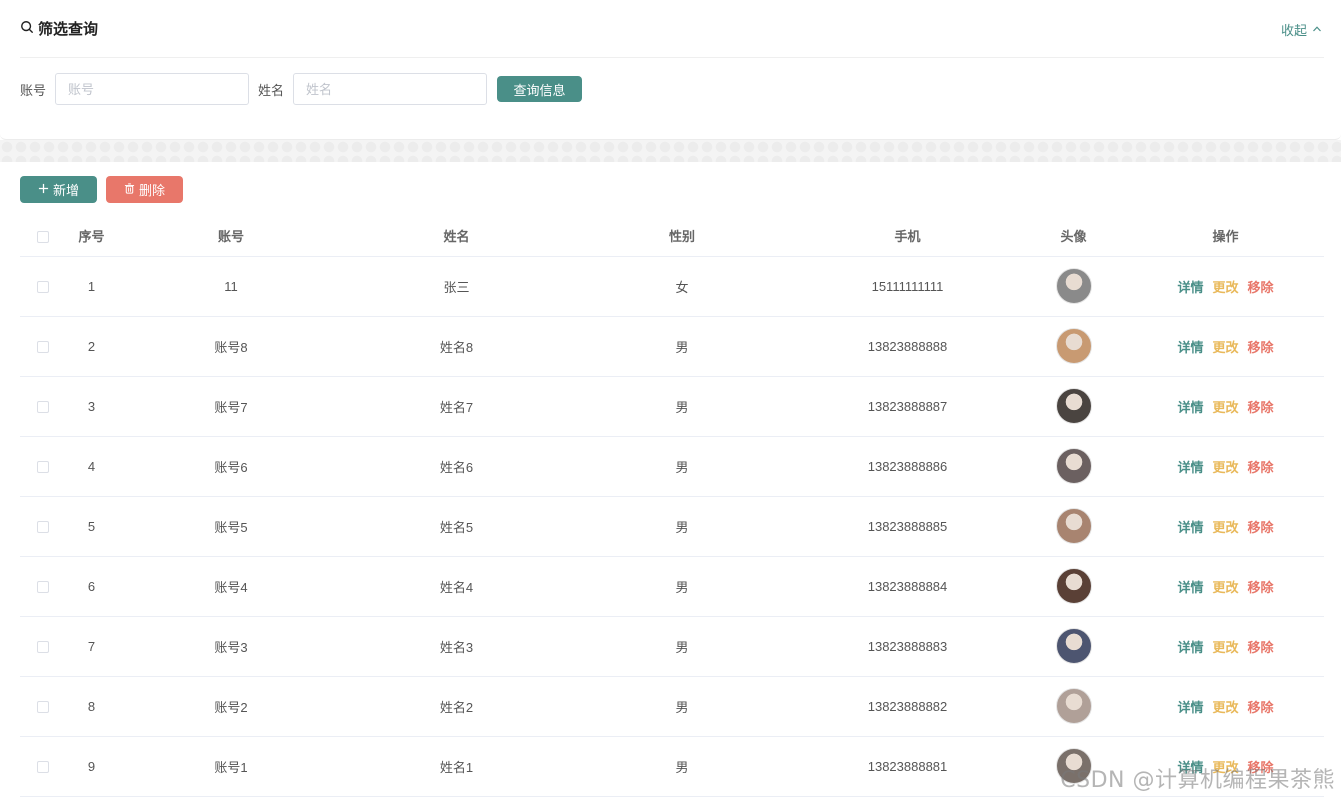 The height and width of the screenshot is (800, 1341). I want to click on table-header-row: 序号 账号 姓名 性别 手机 头像 操作, so click(672, 236).